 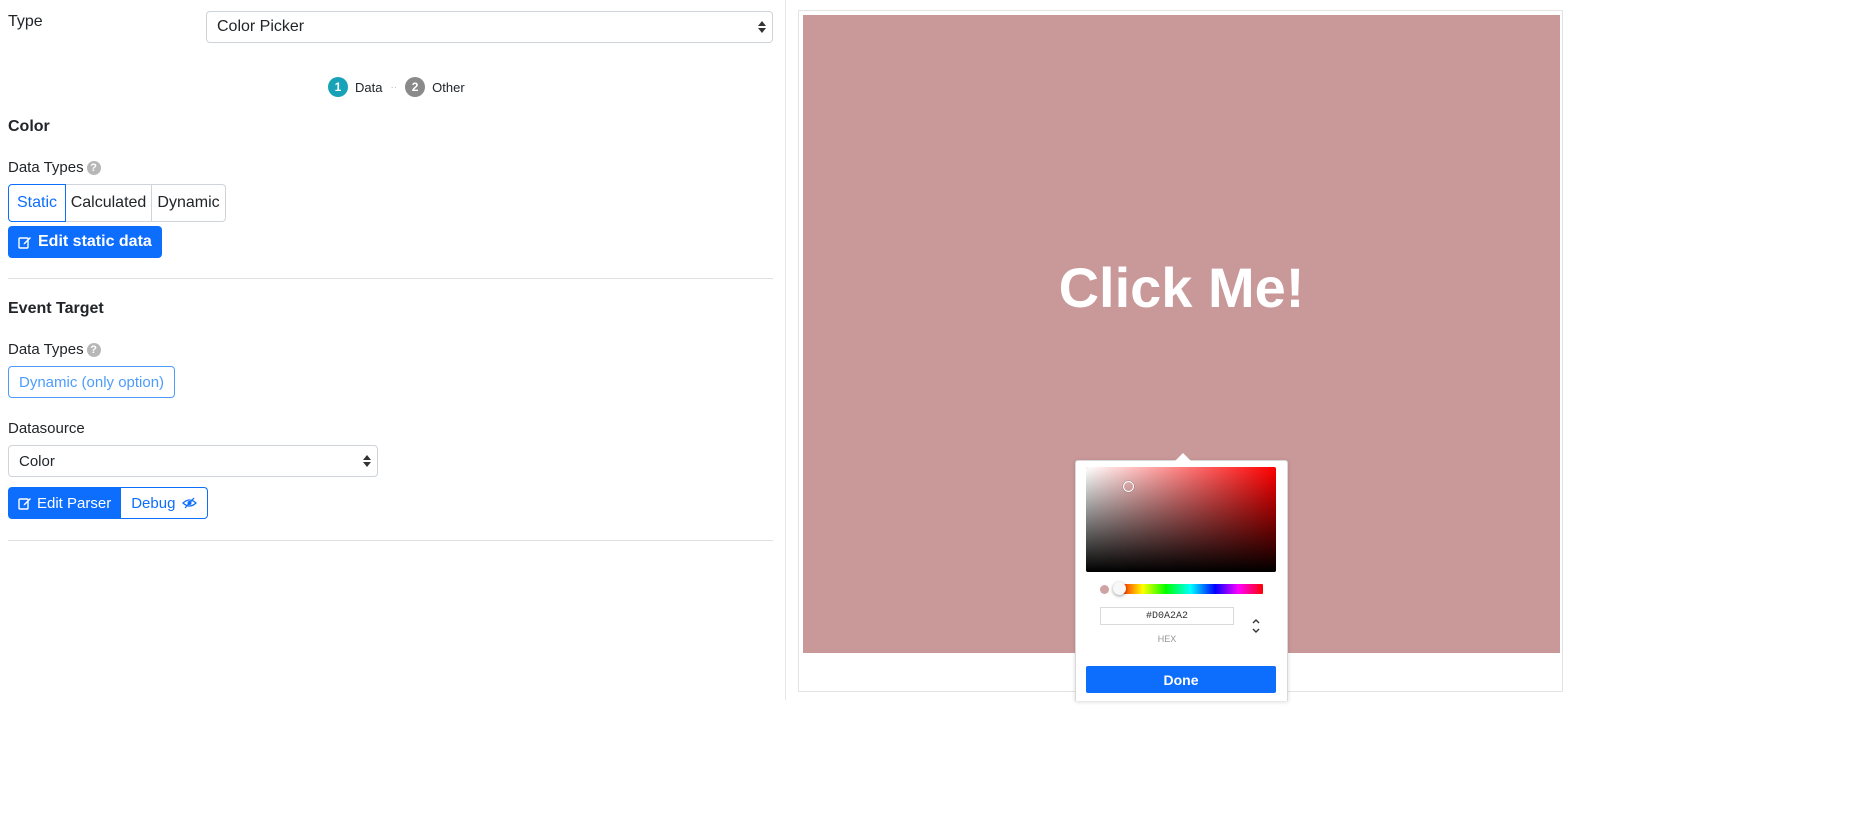 What do you see at coordinates (1128, 486) in the screenshot?
I see `saturation-pointer` at bounding box center [1128, 486].